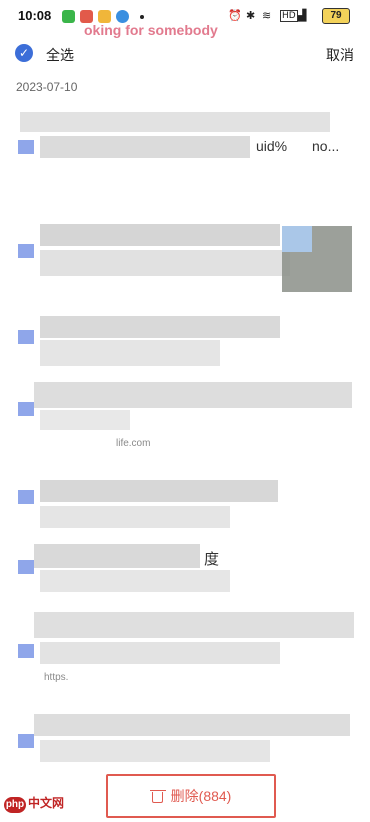  What do you see at coordinates (56, 677) in the screenshot?
I see `item-url: https.` at bounding box center [56, 677].